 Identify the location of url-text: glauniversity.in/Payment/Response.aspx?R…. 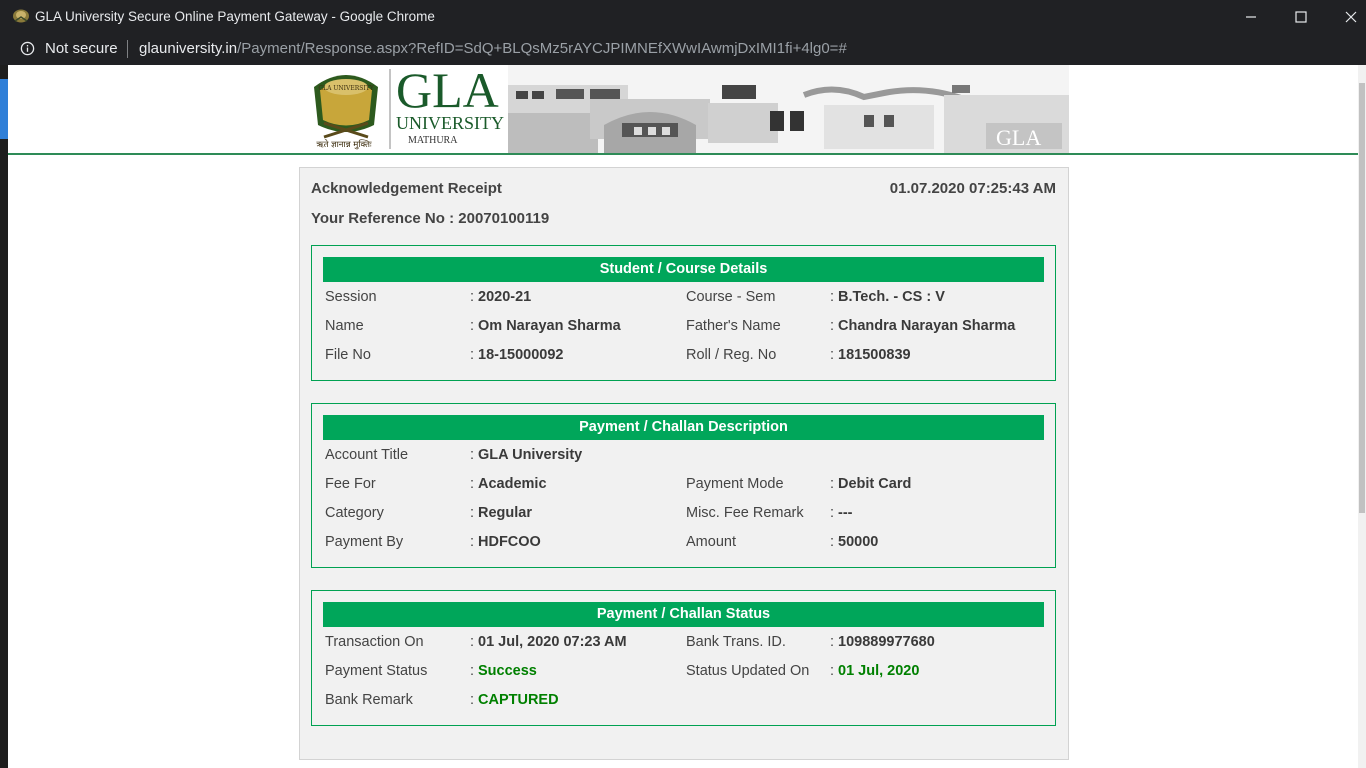
(493, 48).